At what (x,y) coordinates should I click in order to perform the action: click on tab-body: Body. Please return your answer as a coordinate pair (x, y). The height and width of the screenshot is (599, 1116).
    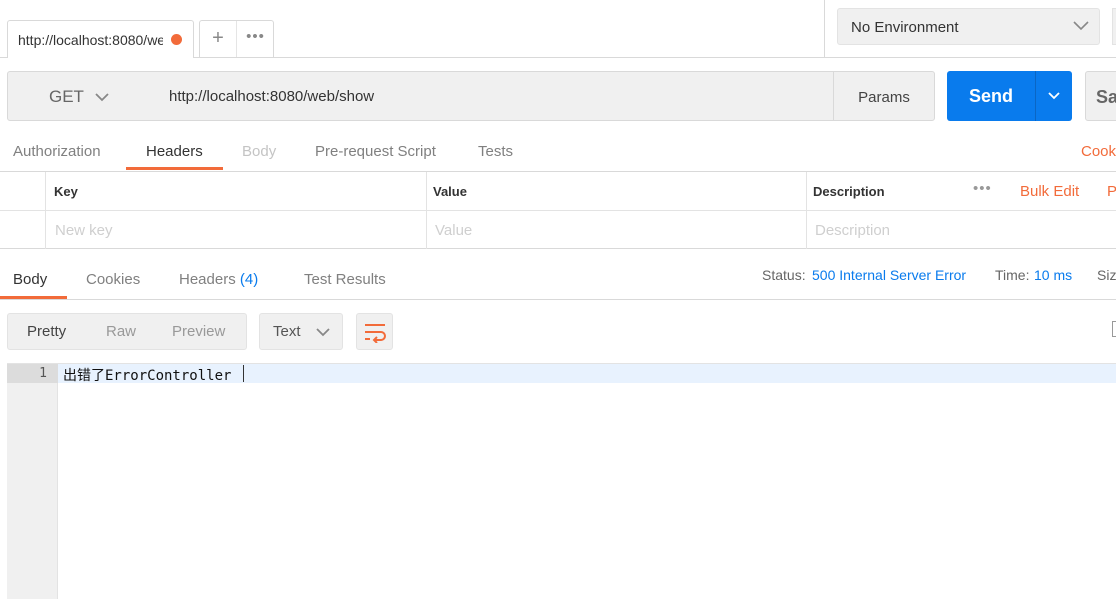
    Looking at the image, I should click on (259, 151).